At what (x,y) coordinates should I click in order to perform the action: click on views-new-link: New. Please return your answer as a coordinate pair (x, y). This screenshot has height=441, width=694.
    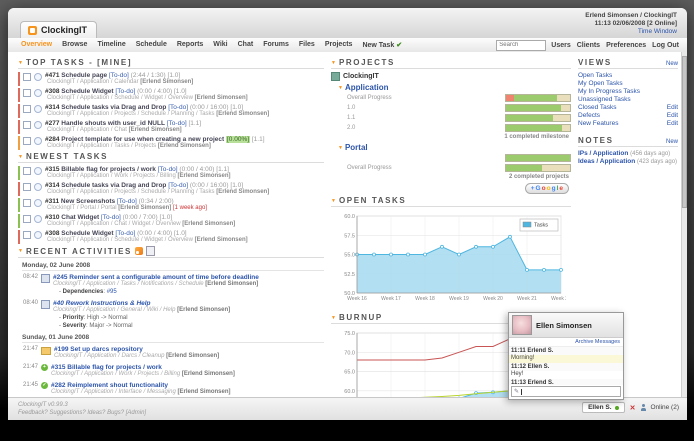
    Looking at the image, I should click on (672, 64).